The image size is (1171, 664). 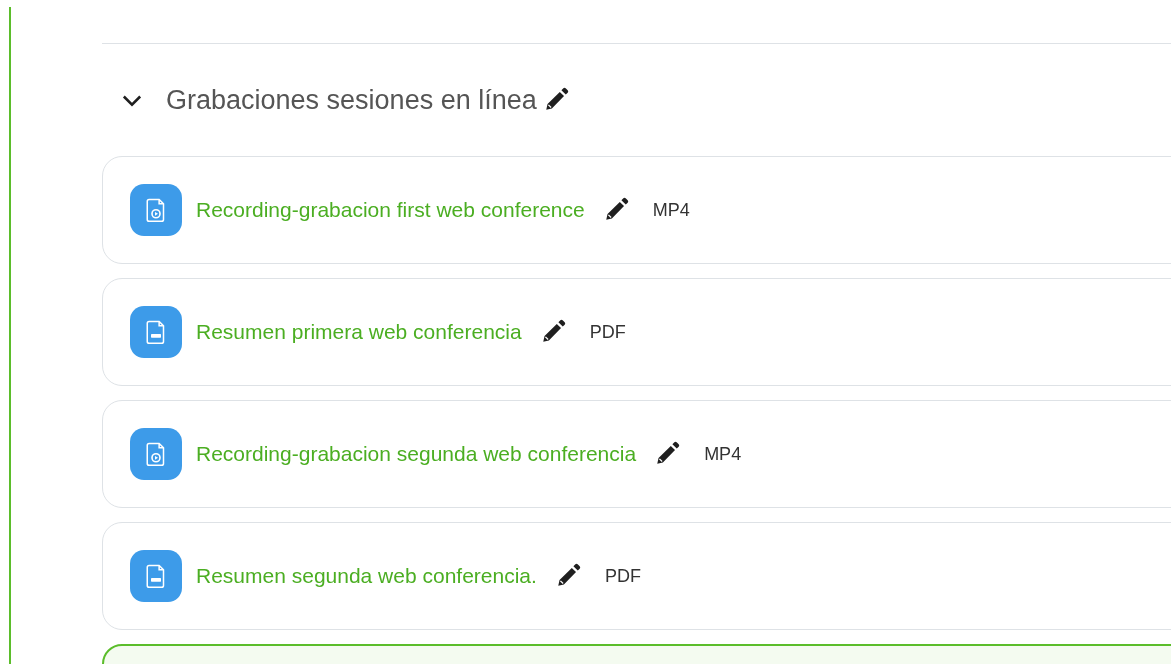 I want to click on activity-link: Resumen segunda web conferencia., so click(x=366, y=576).